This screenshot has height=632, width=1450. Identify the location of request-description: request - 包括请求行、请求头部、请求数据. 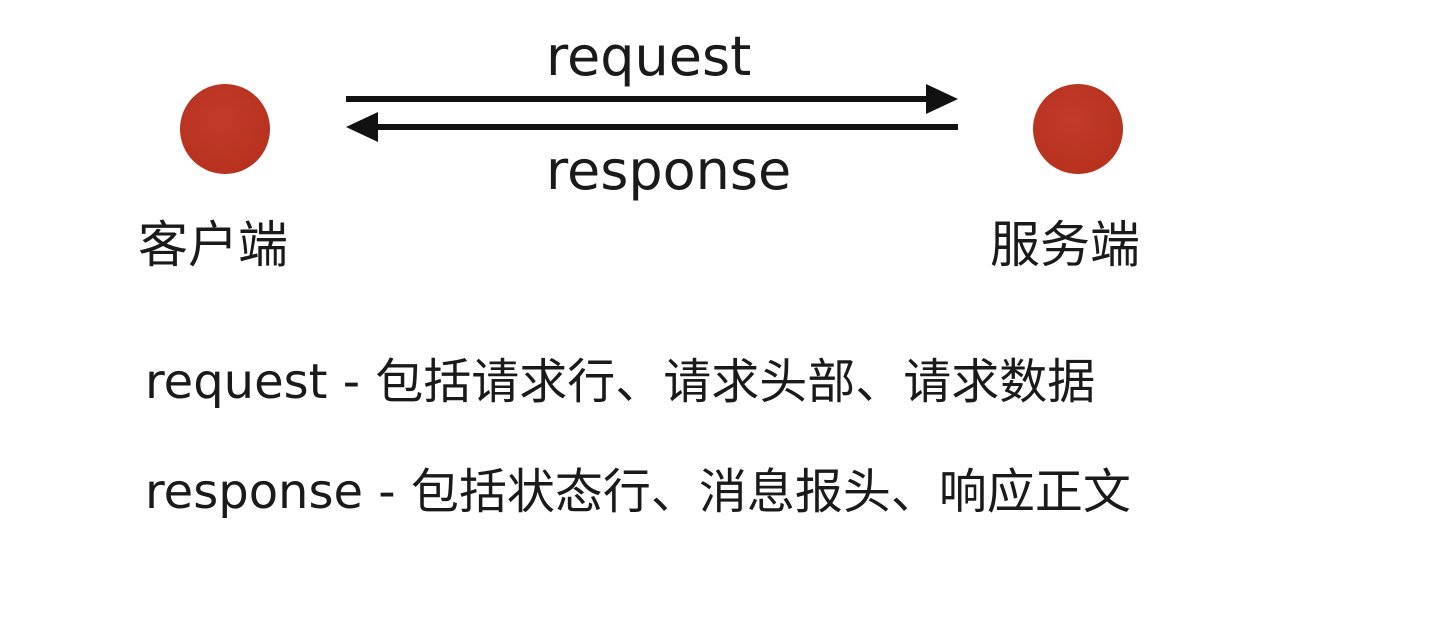
(620, 382).